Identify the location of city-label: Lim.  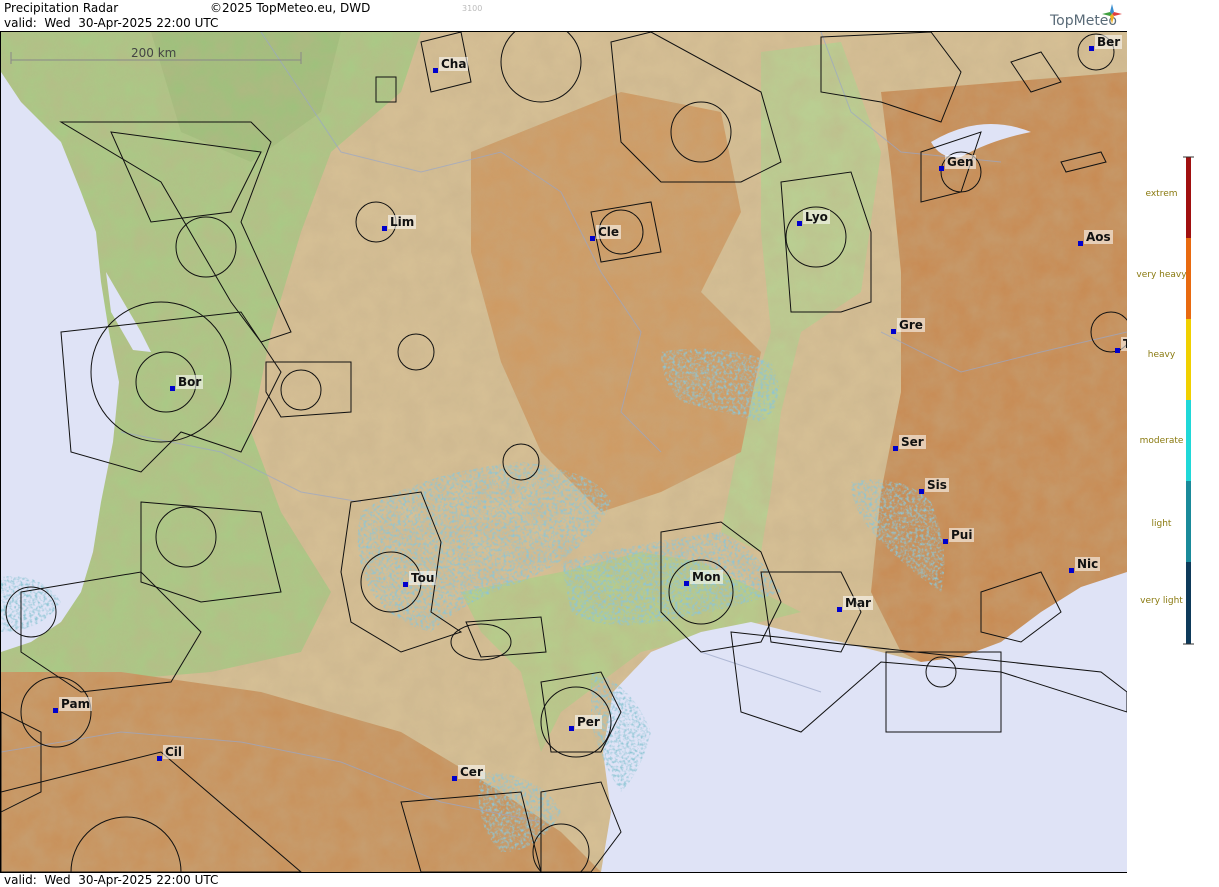
(402, 222).